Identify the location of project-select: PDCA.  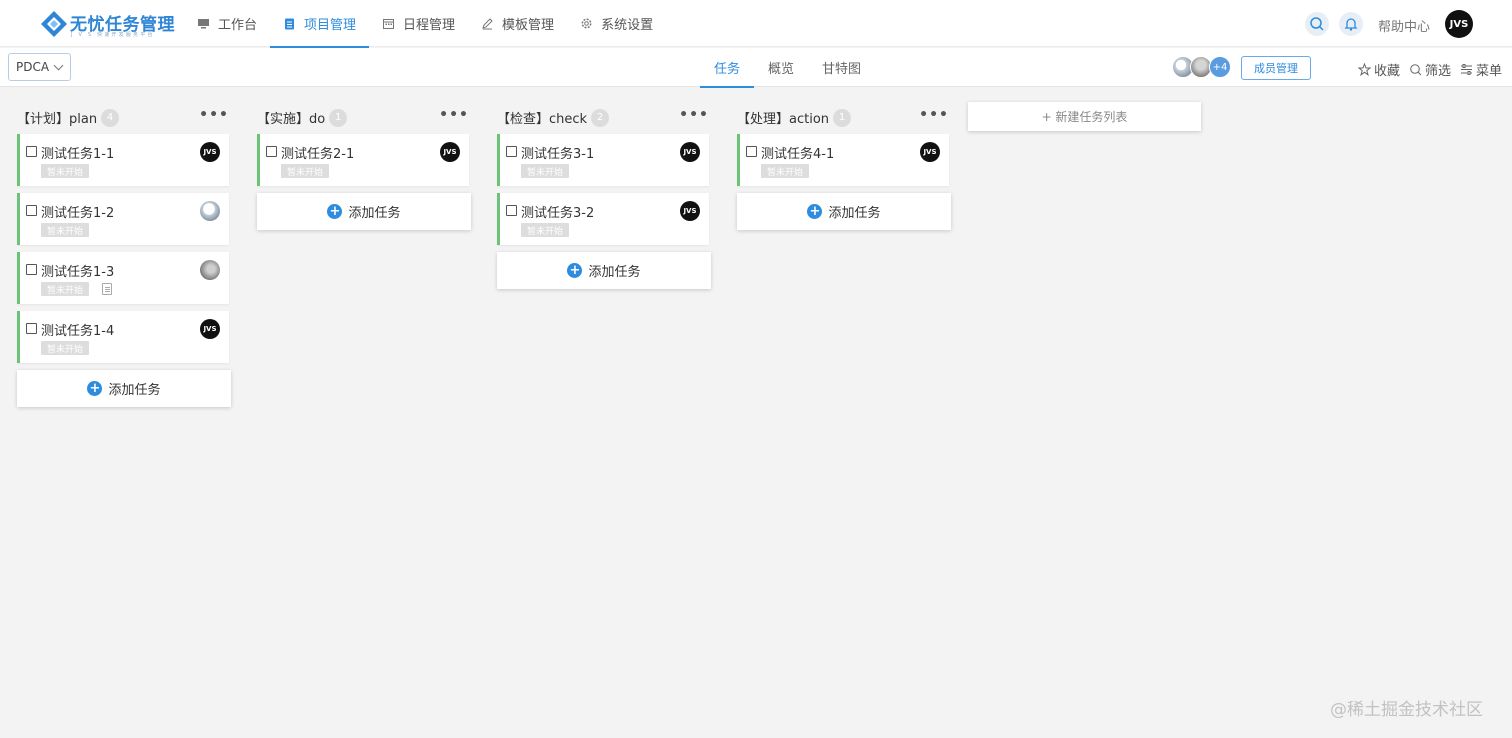
(39, 67).